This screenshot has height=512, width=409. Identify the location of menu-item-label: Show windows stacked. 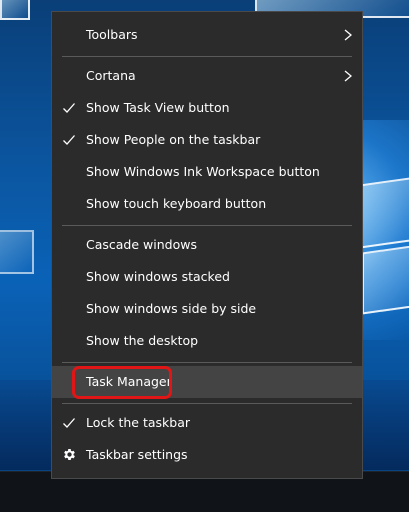
(158, 276).